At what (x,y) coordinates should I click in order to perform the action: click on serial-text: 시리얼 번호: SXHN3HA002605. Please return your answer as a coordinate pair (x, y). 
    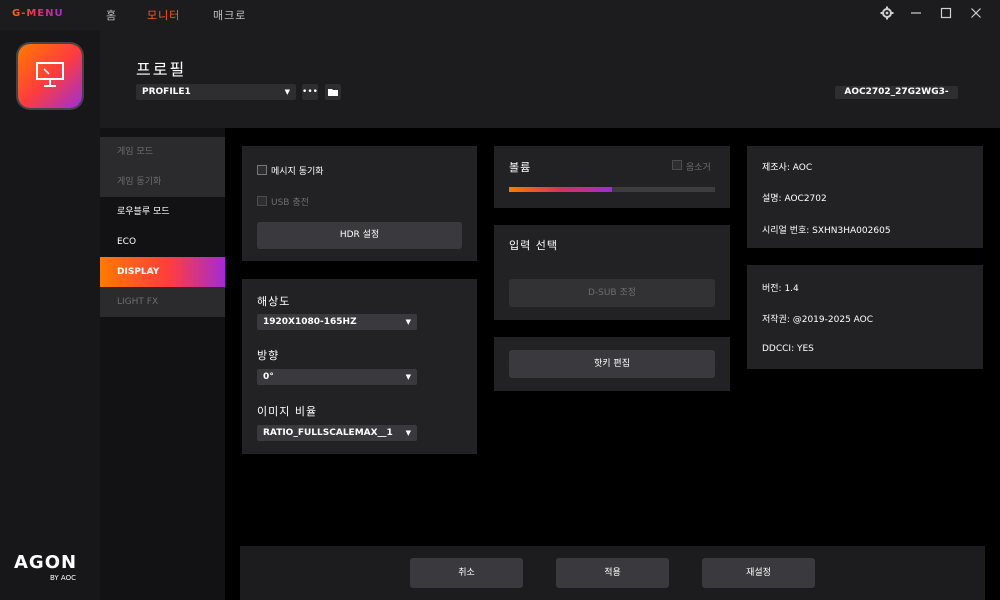
    Looking at the image, I should click on (826, 231).